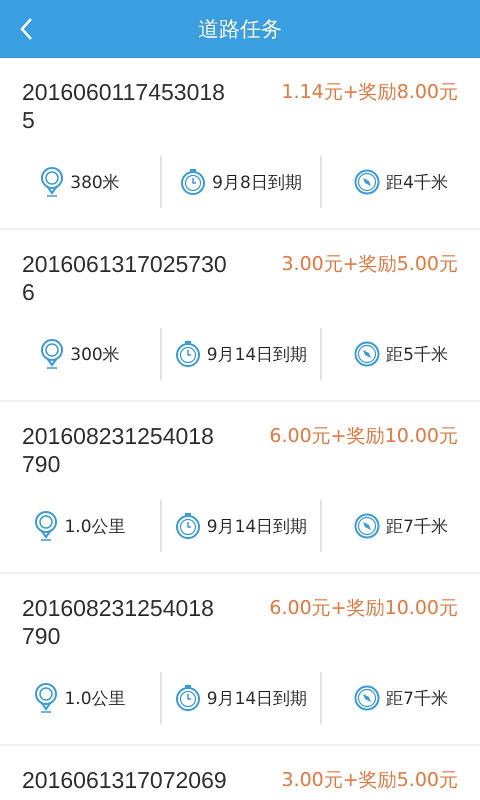 The width and height of the screenshot is (480, 800). What do you see at coordinates (95, 355) in the screenshot?
I see `task-stat: 300米` at bounding box center [95, 355].